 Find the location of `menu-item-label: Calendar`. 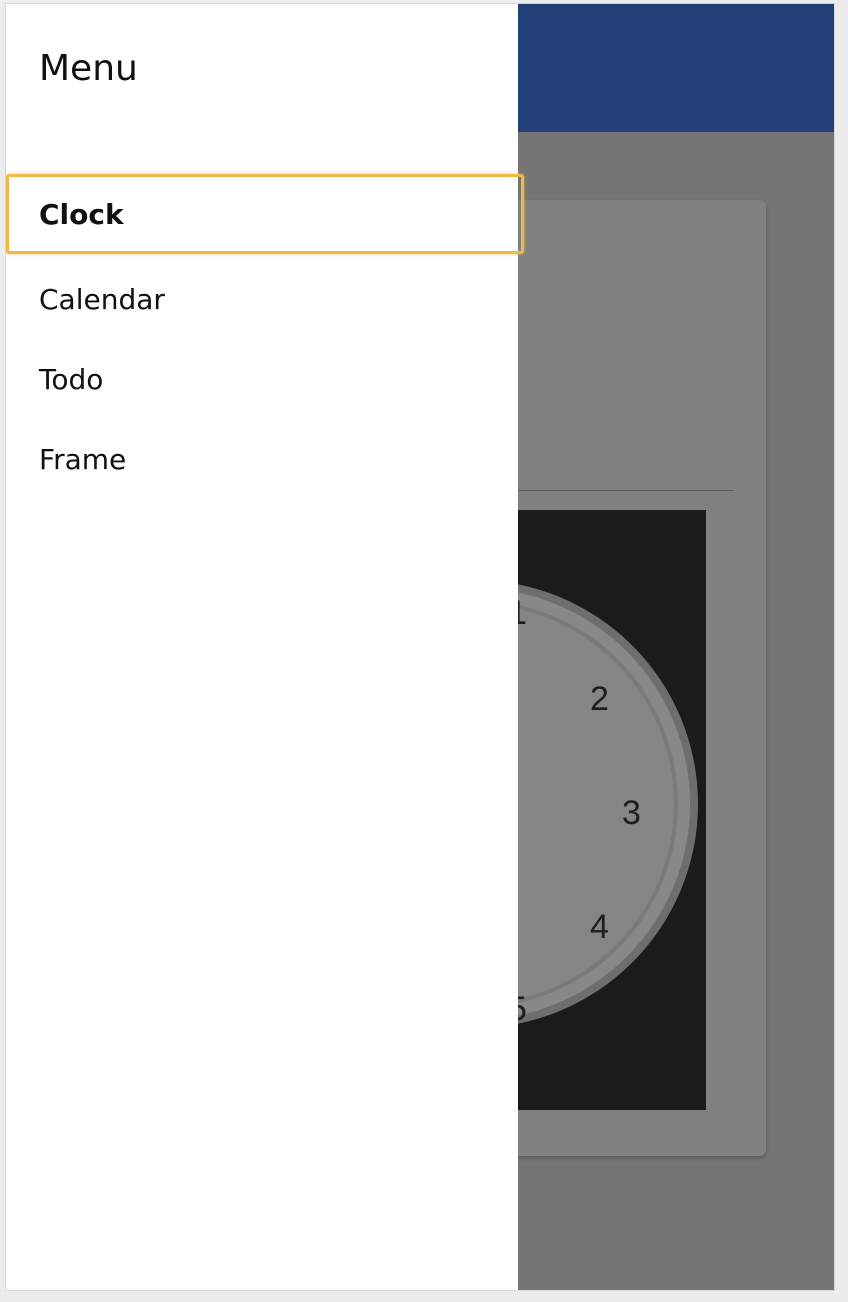

menu-item-label: Calendar is located at coordinates (102, 299).